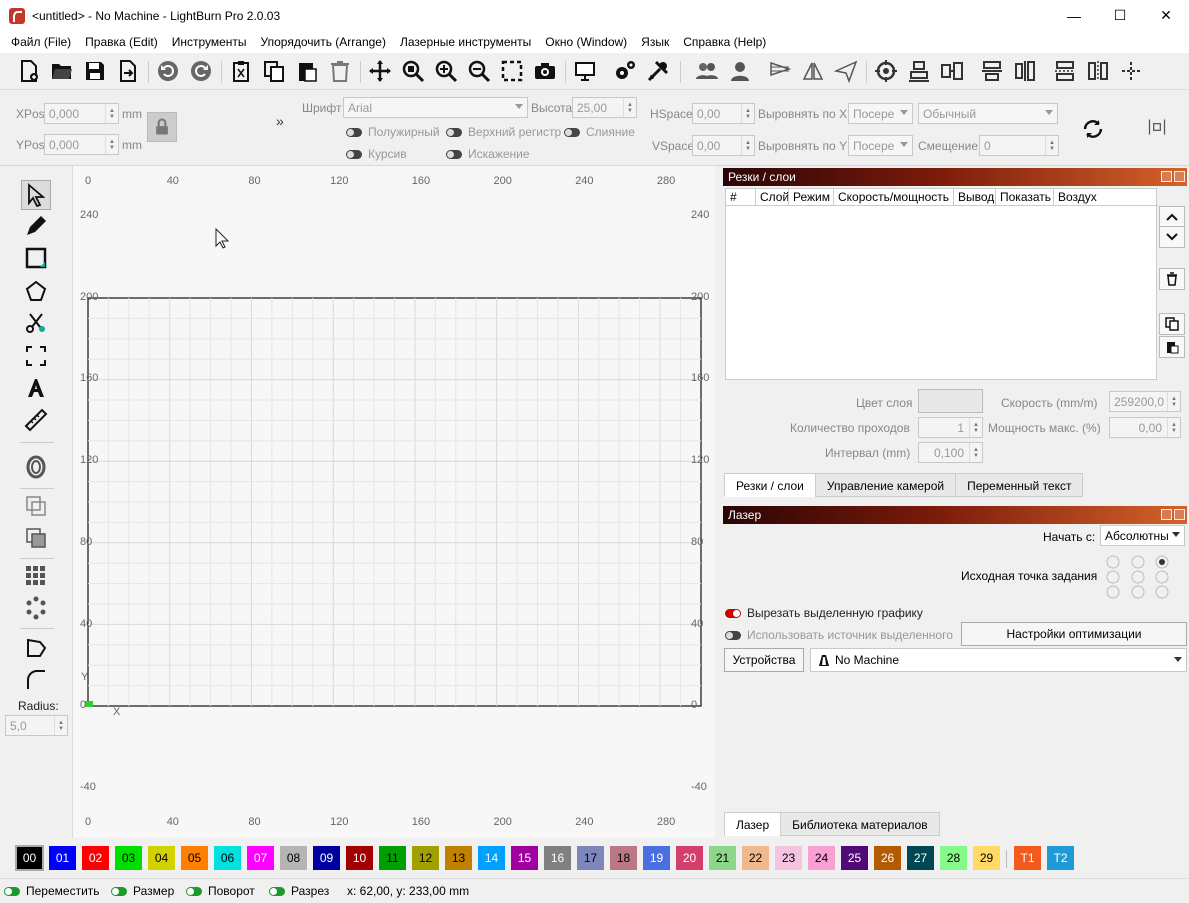  Describe the element at coordinates (446, 71) in the screenshot. I see `zoom-in-icon` at that location.